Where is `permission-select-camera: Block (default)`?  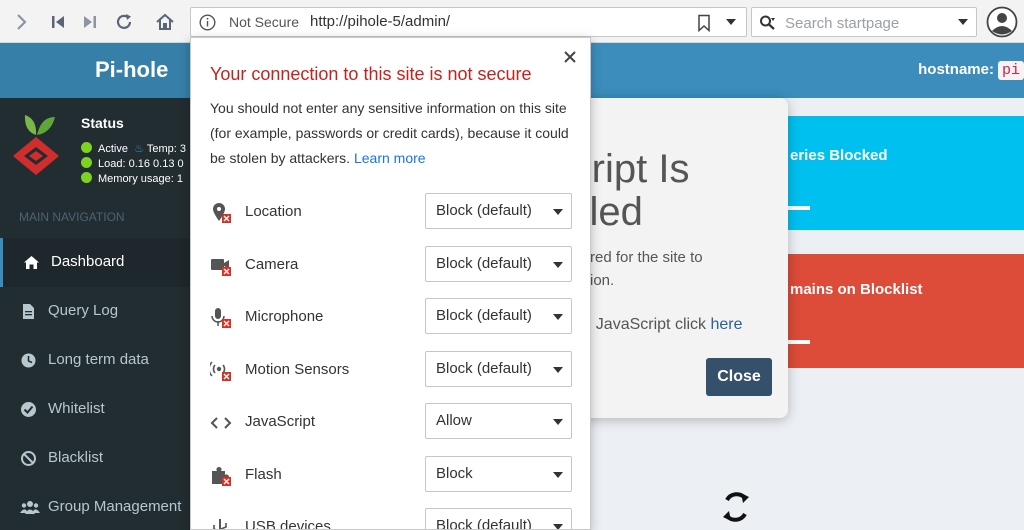
permission-select-camera: Block (default) is located at coordinates (498, 264).